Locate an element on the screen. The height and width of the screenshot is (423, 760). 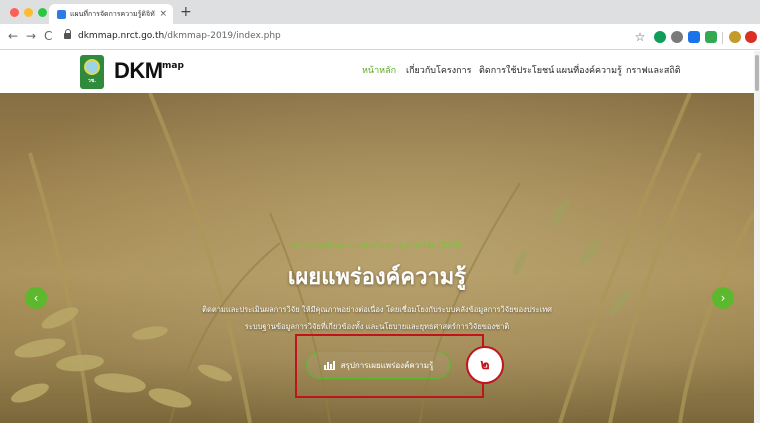
tab-title: แผนที่การจัดการความรู้ดิจิทัล::DKM is located at coordinates (112, 13).